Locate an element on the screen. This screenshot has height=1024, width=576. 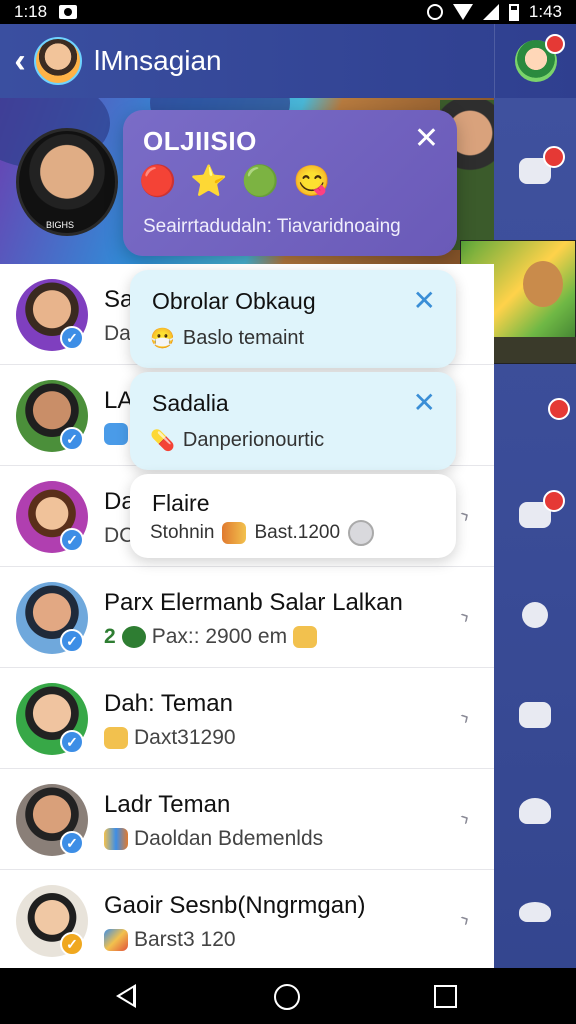
overlay-subtitle: 😷 Baslo temaint is located at coordinates (227, 338).